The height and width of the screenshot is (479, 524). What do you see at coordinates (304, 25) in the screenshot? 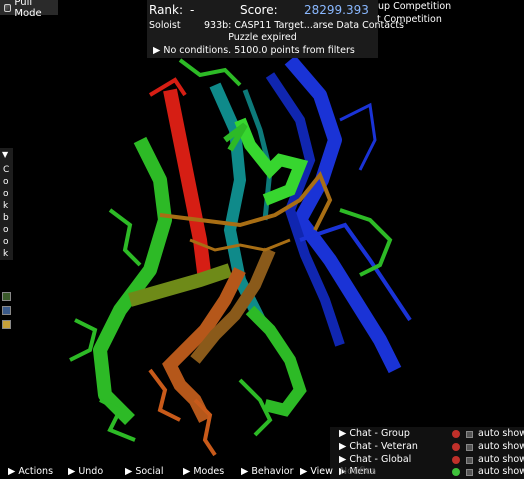
I see `puzzle-title: 933b: CASP11 Target...arse Data Contacts` at bounding box center [304, 25].